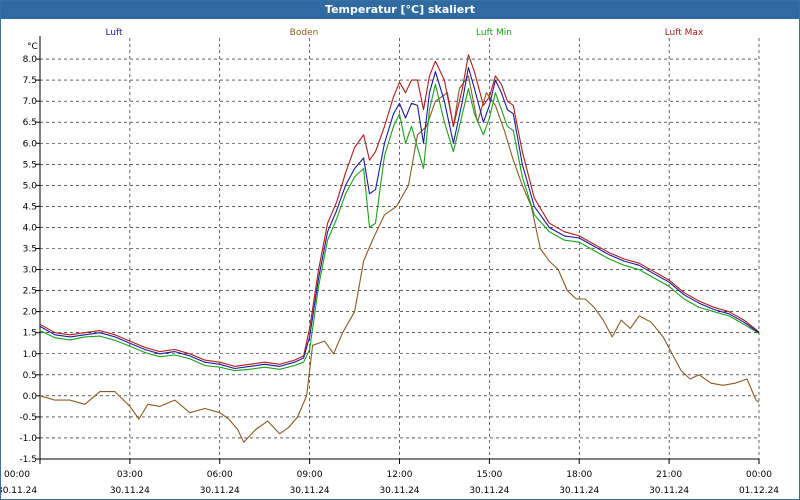 The width and height of the screenshot is (800, 500). What do you see at coordinates (30, 207) in the screenshot?
I see `y-tick-label: 4.5` at bounding box center [30, 207].